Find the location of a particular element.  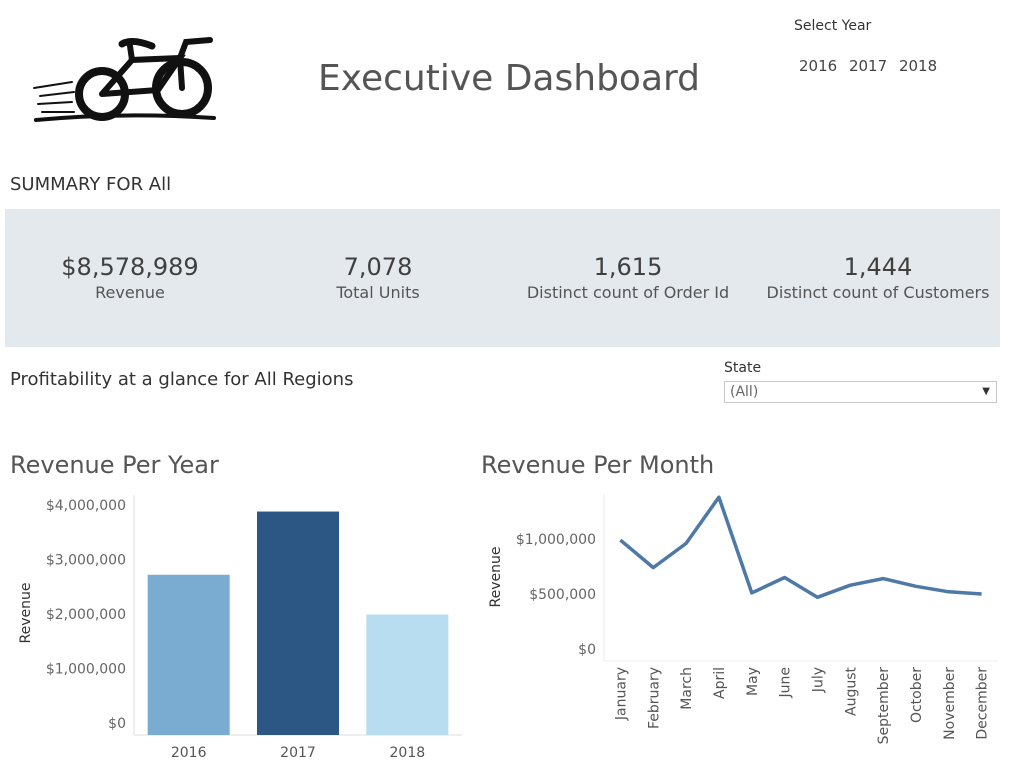

year-filter-options: 2016 2017 2018 is located at coordinates (871, 66).